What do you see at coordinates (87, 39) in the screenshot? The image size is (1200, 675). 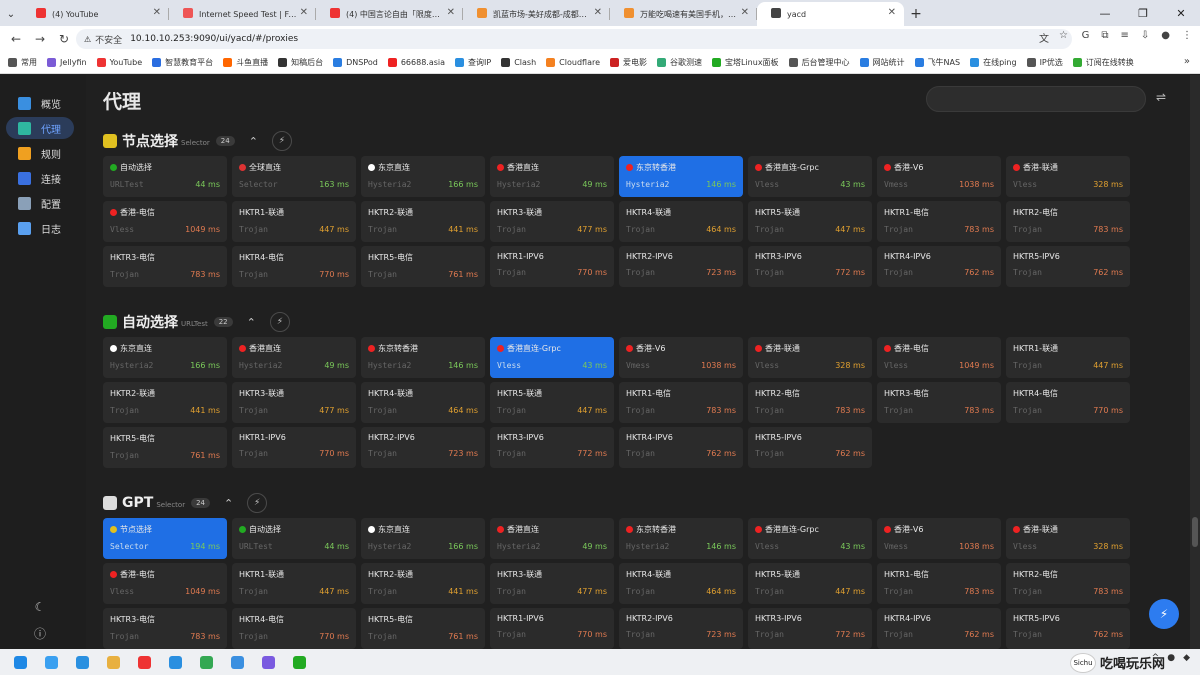 I see `warning-icon: ⚠` at bounding box center [87, 39].